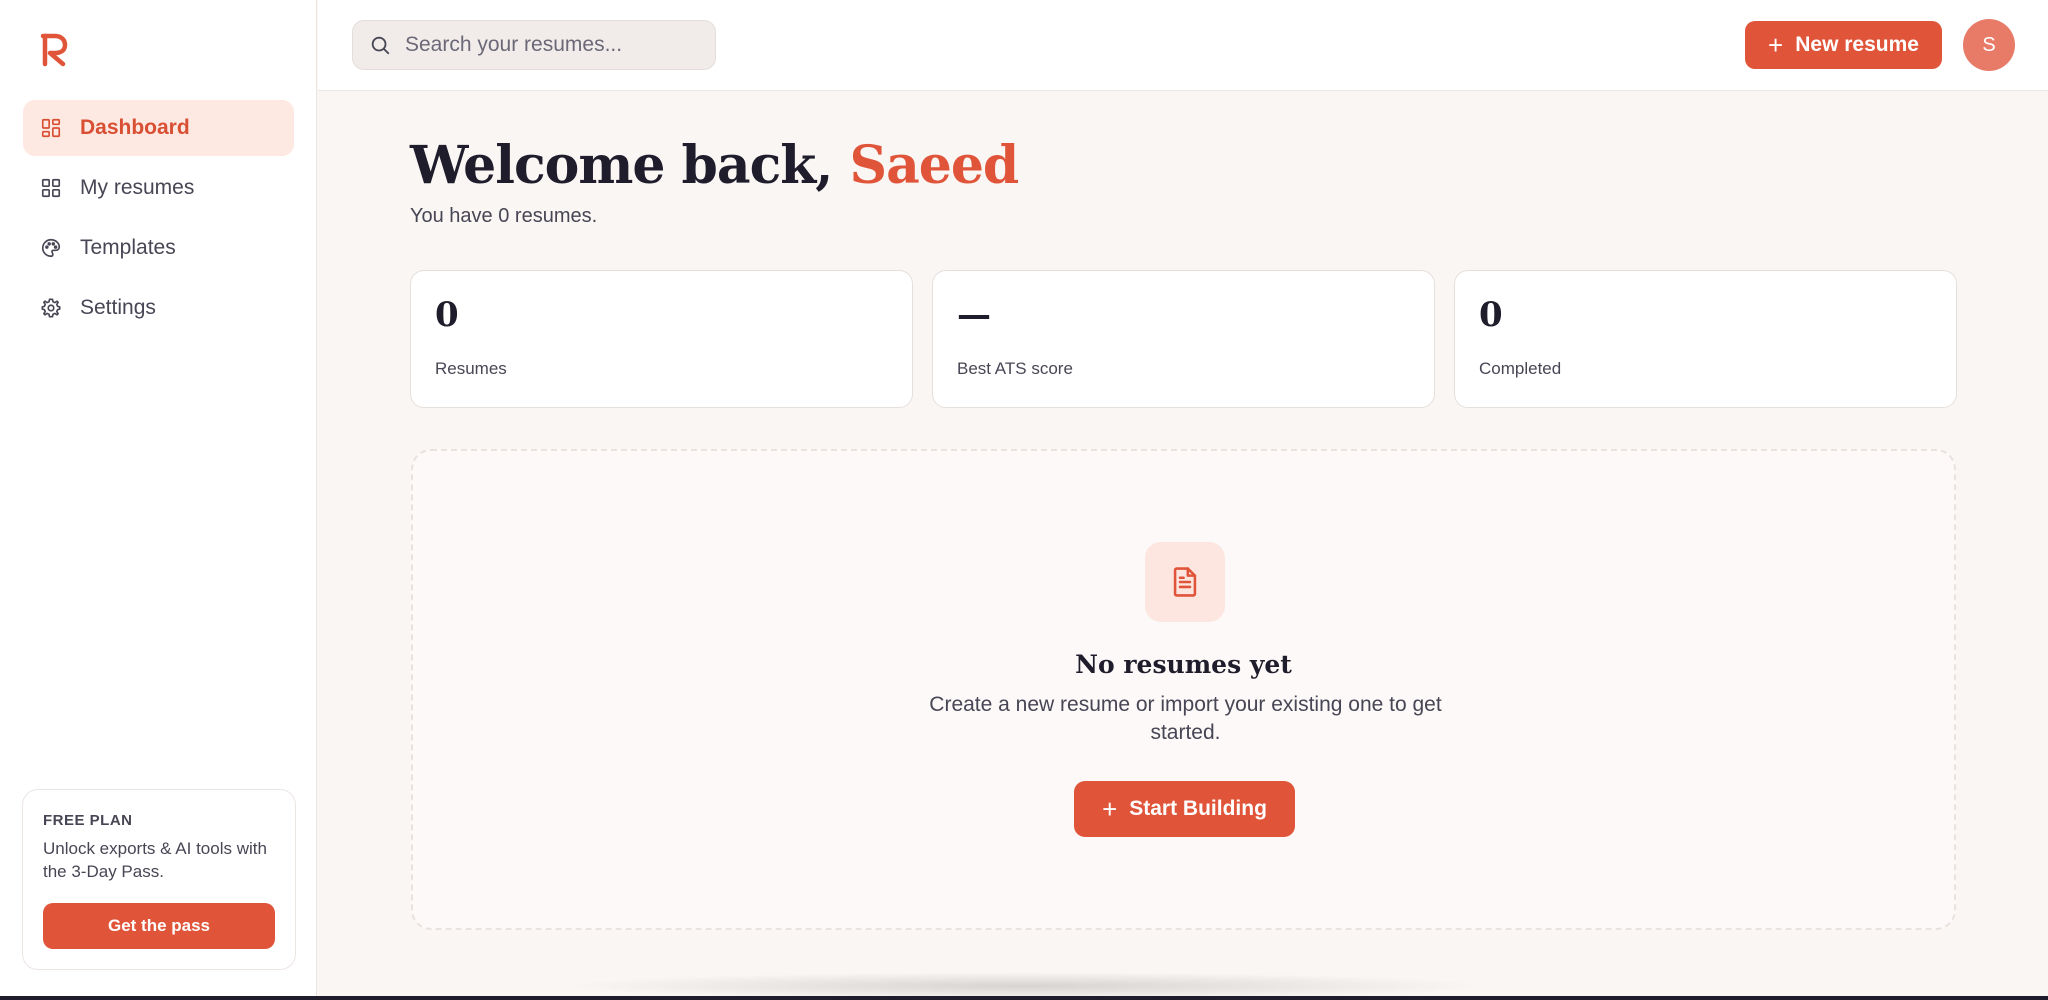  I want to click on sidebar-item-label: My resumes, so click(137, 187).